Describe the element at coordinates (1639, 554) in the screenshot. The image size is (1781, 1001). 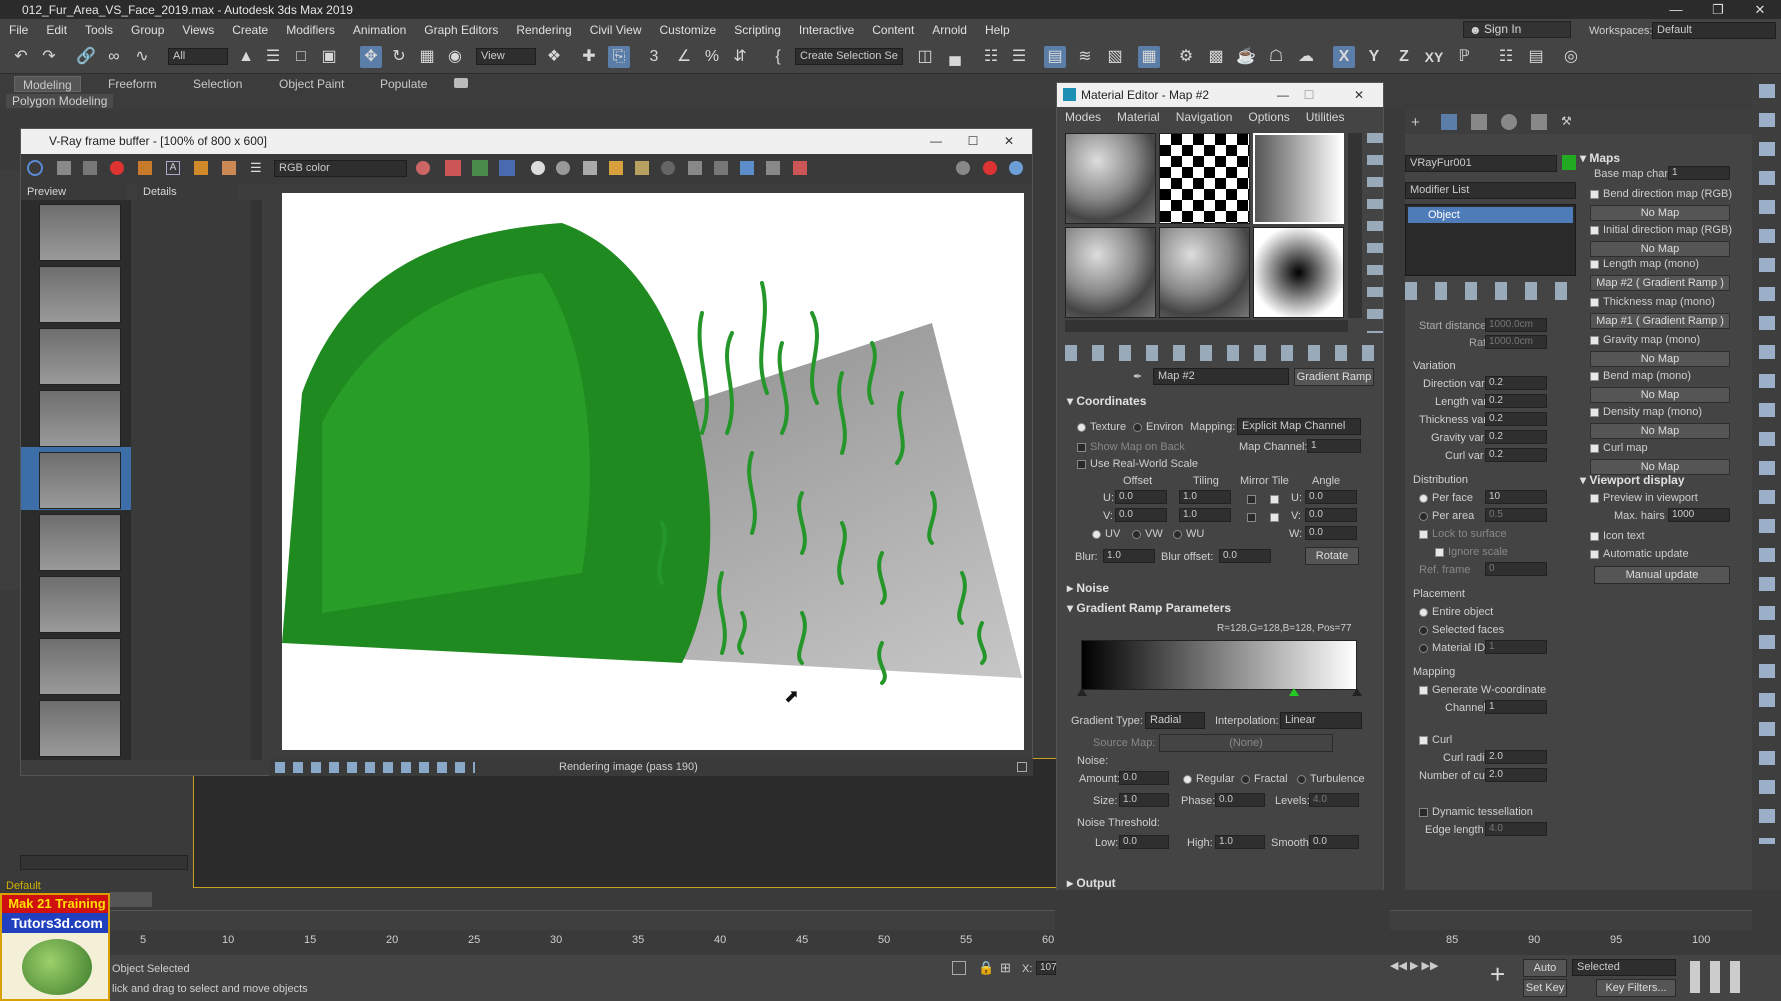
I see `automatic-update-checkbox: Automatic update` at that location.